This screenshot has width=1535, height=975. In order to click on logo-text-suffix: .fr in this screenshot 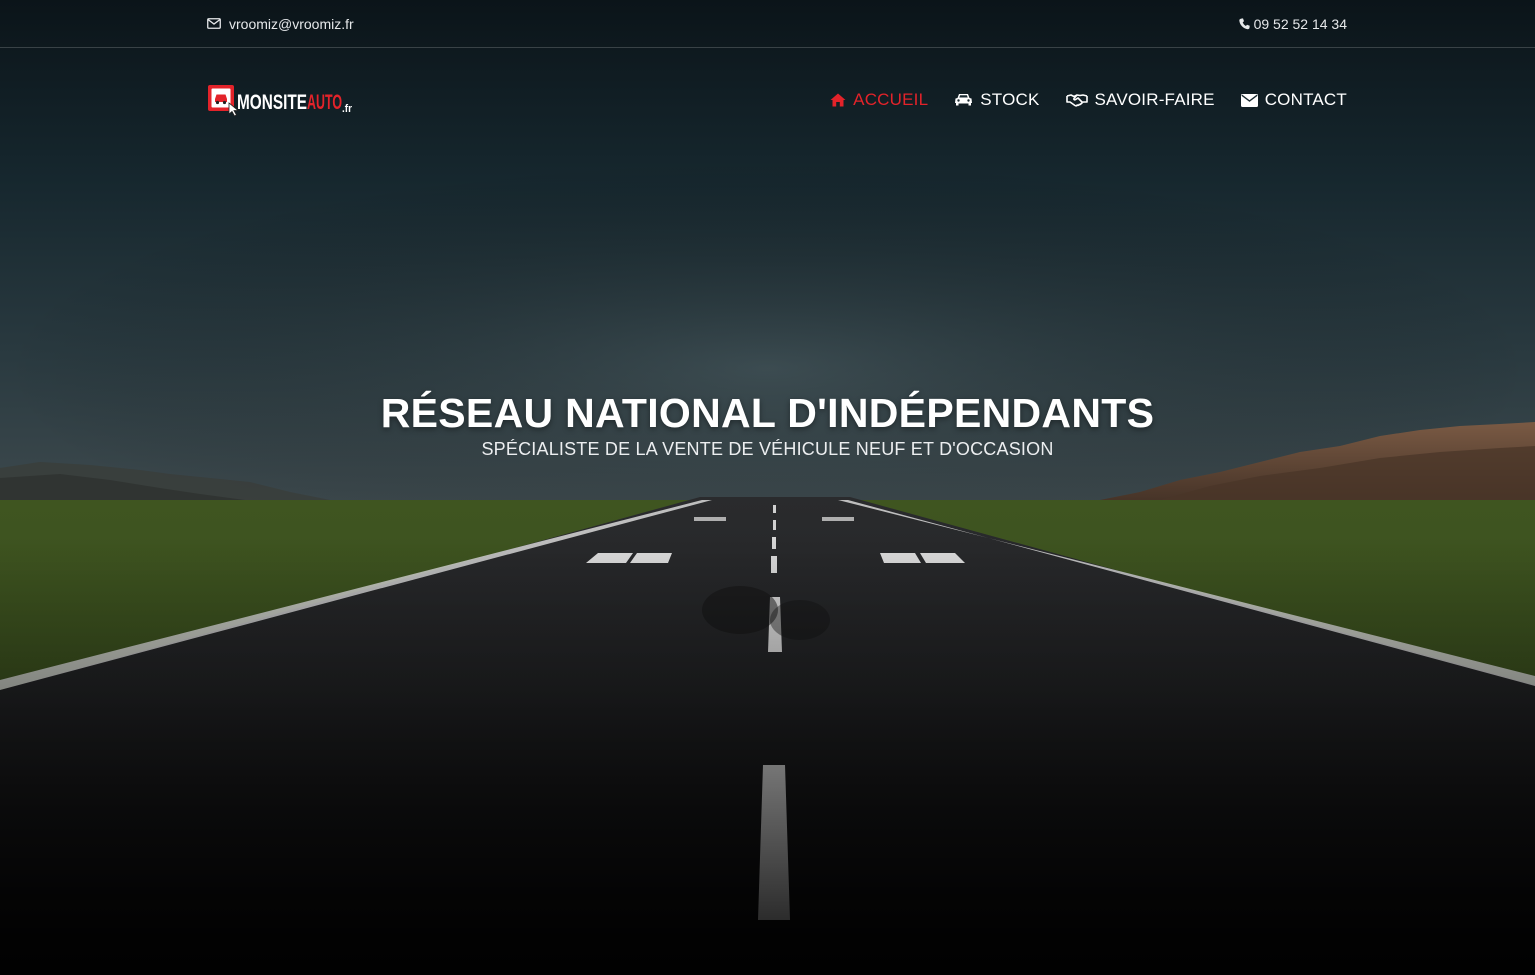, I will do `click(347, 109)`.